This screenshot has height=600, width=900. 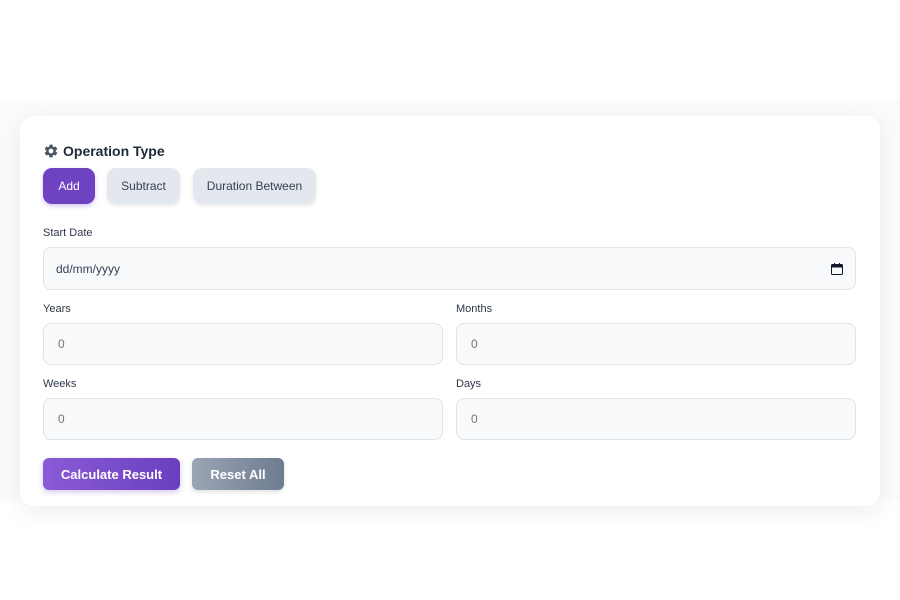 What do you see at coordinates (68, 233) in the screenshot?
I see `start-date-label: Start Date` at bounding box center [68, 233].